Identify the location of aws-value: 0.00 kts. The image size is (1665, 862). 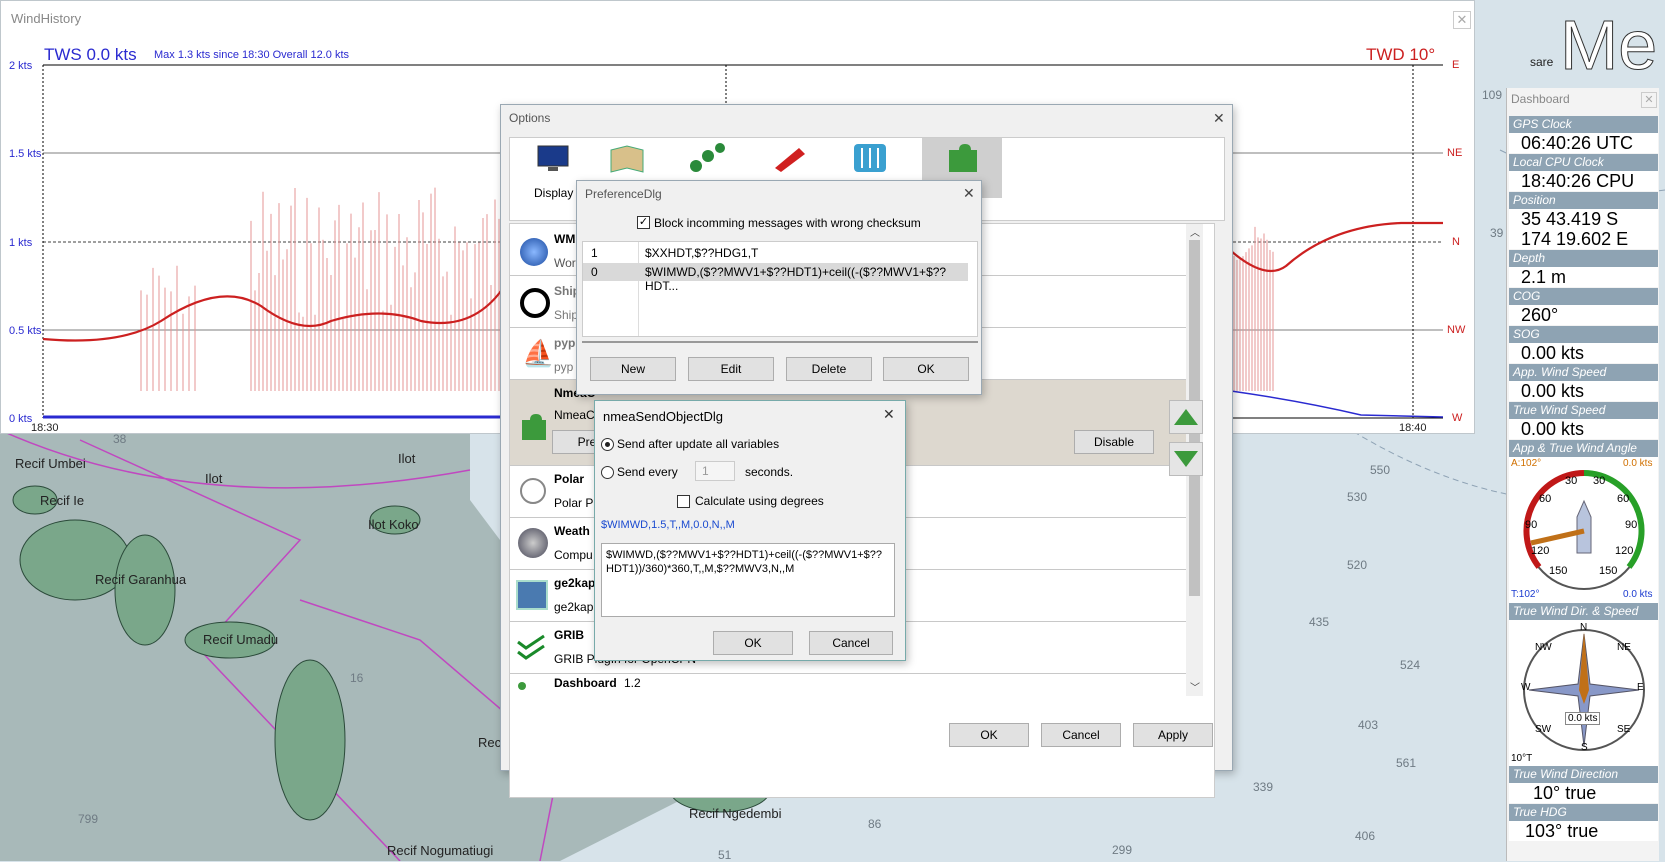
(1583, 391).